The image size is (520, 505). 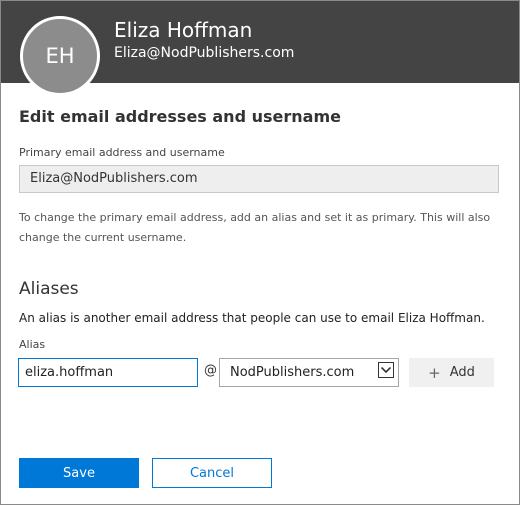 What do you see at coordinates (259, 179) in the screenshot?
I see `primary-email-field: Eliza@NodPublishers.com` at bounding box center [259, 179].